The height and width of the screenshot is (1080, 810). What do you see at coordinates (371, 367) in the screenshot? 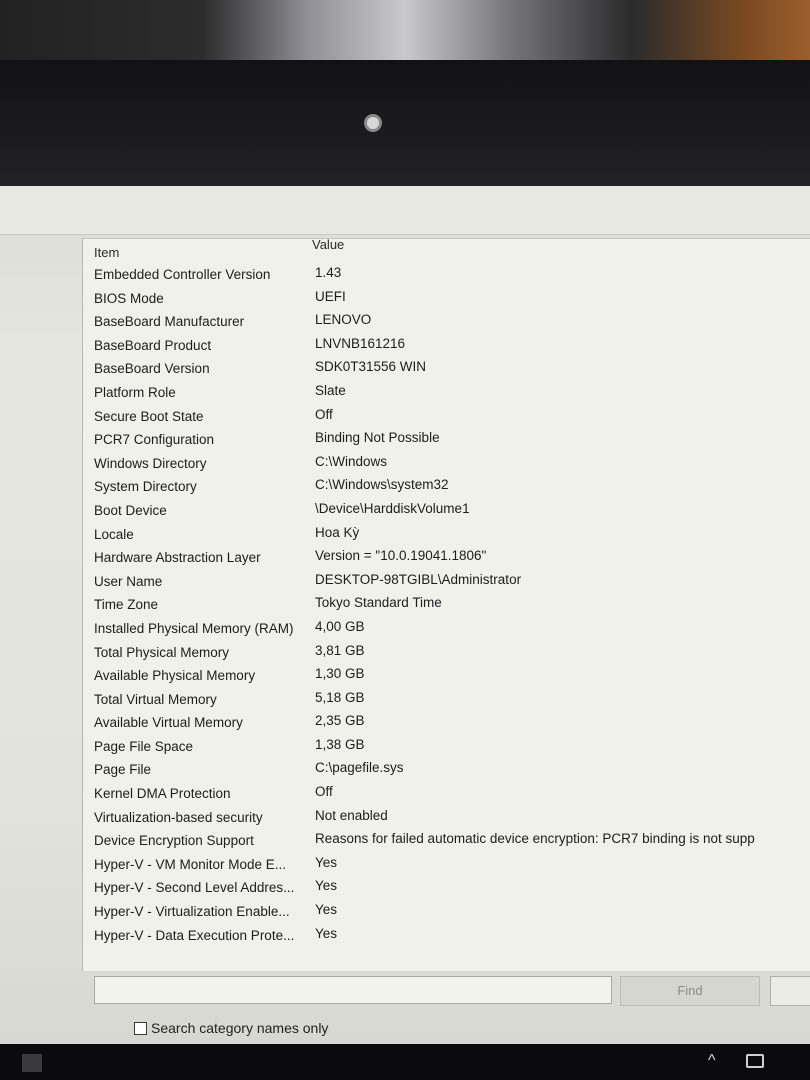
I see `row-item-value: SDK0T31556 WIN` at bounding box center [371, 367].